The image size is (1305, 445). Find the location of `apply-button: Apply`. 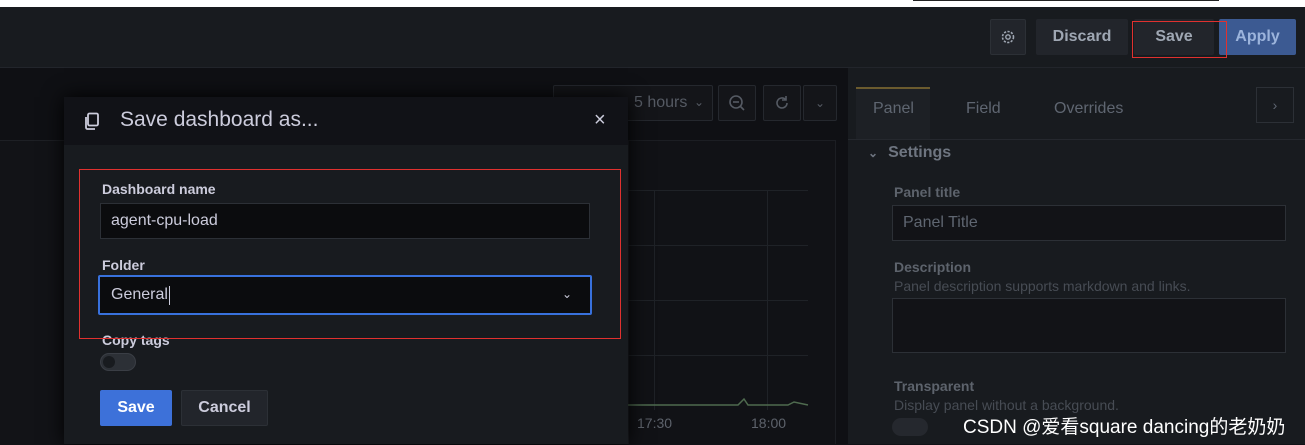

apply-button: Apply is located at coordinates (1257, 37).